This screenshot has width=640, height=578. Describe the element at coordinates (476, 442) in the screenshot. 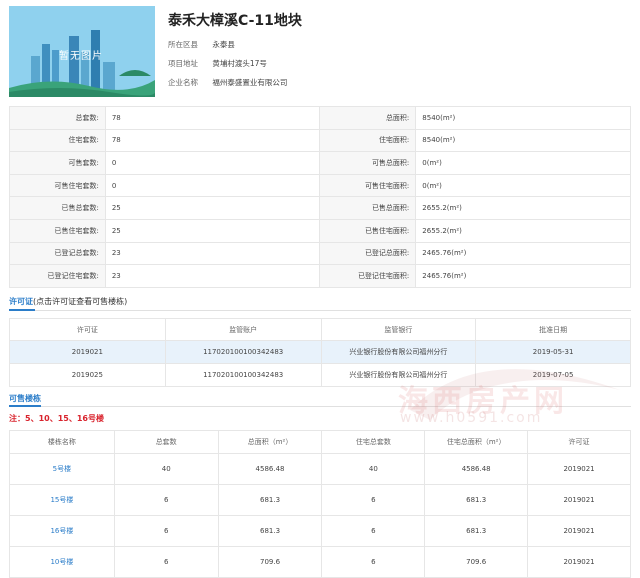

I see `column-header: 住宅总面积（m²）` at that location.